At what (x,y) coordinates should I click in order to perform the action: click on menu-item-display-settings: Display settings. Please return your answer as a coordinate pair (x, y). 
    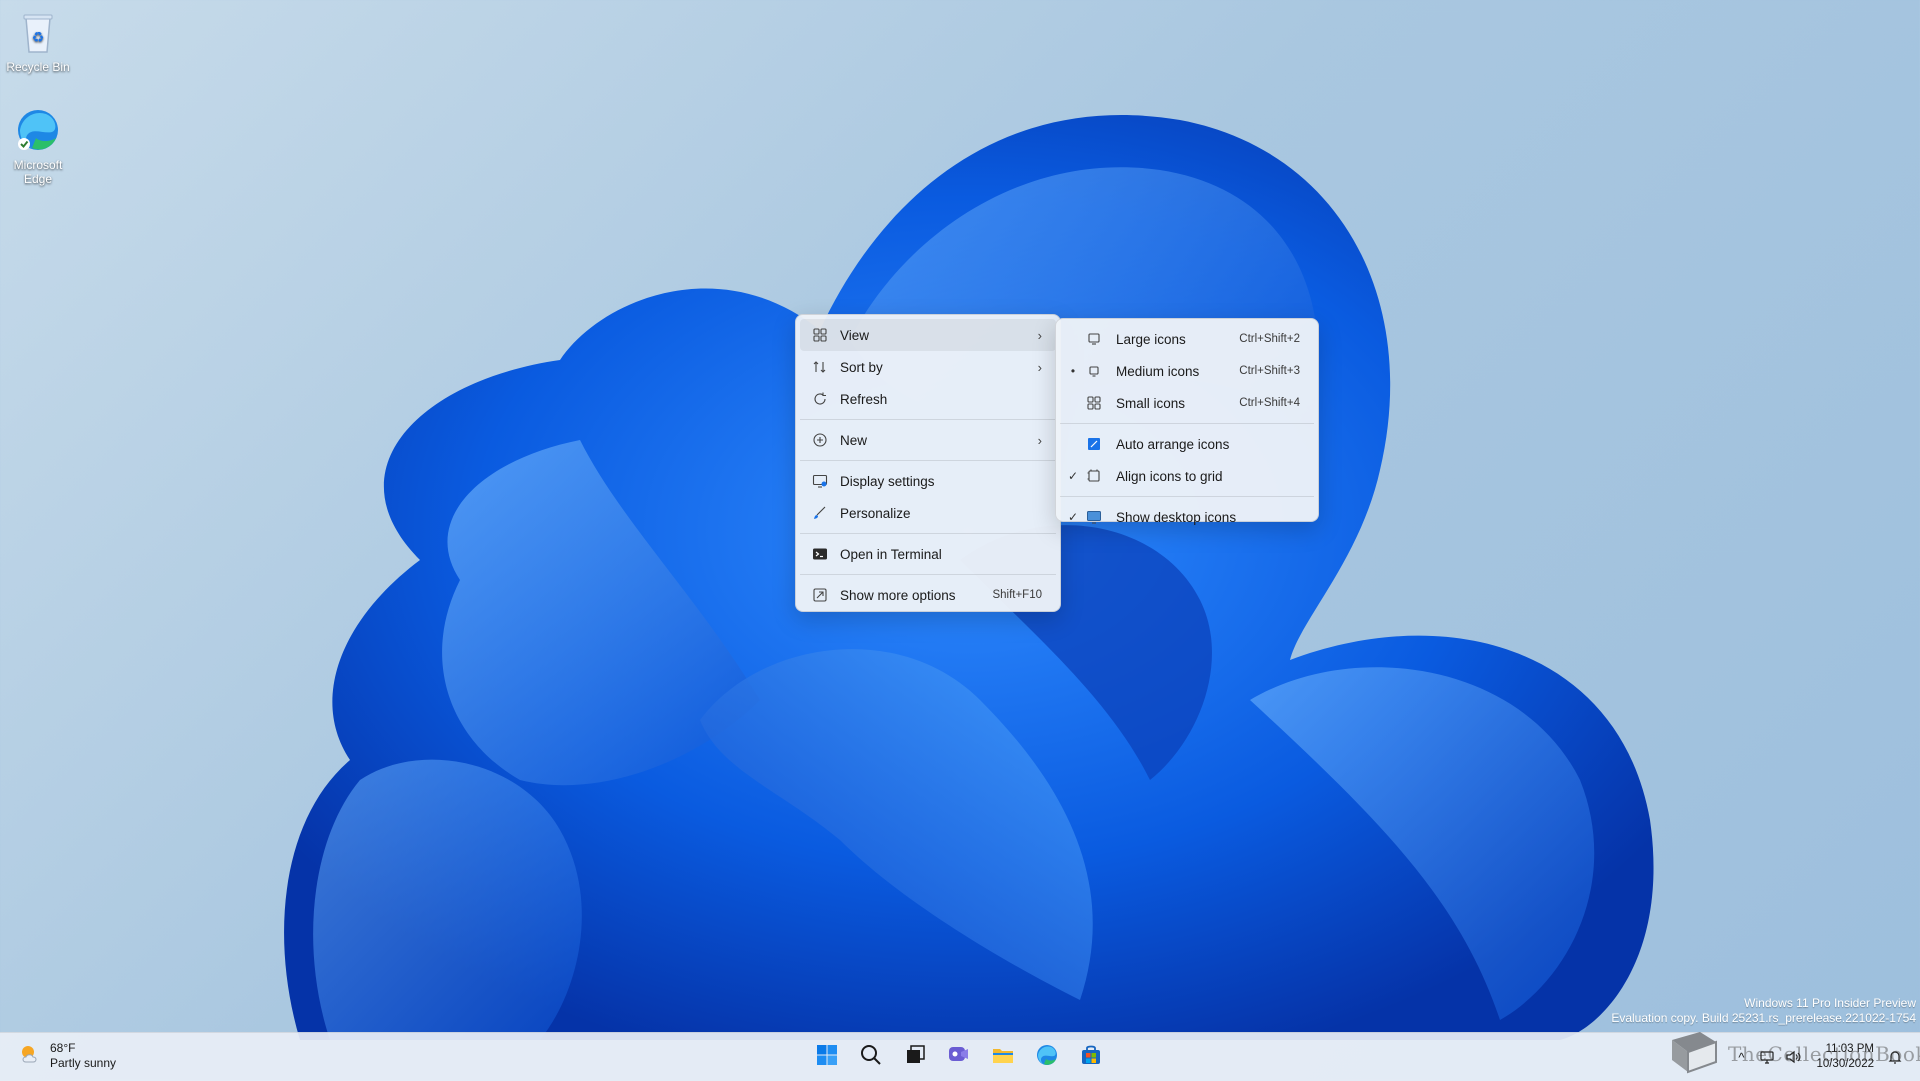
    Looking at the image, I should click on (928, 481).